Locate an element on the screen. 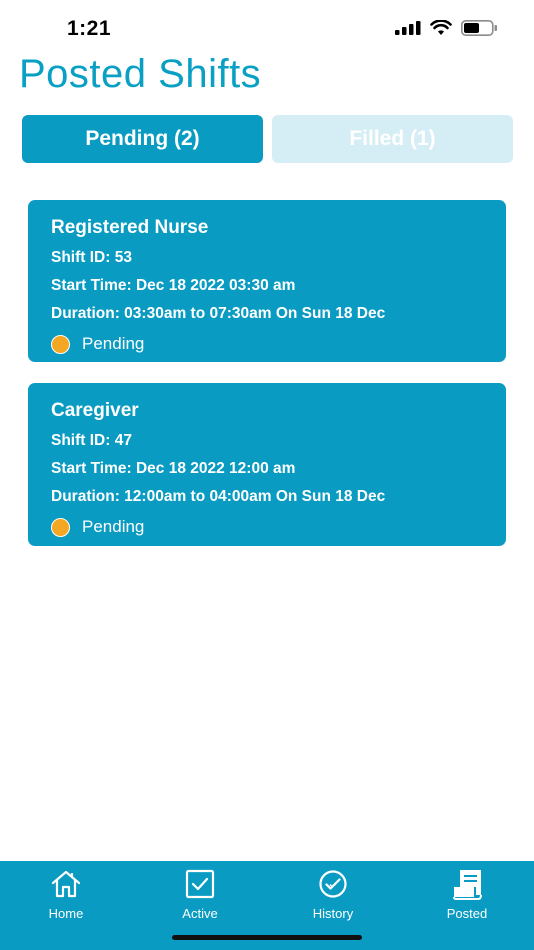  nav-active: Active is located at coordinates (200, 894).